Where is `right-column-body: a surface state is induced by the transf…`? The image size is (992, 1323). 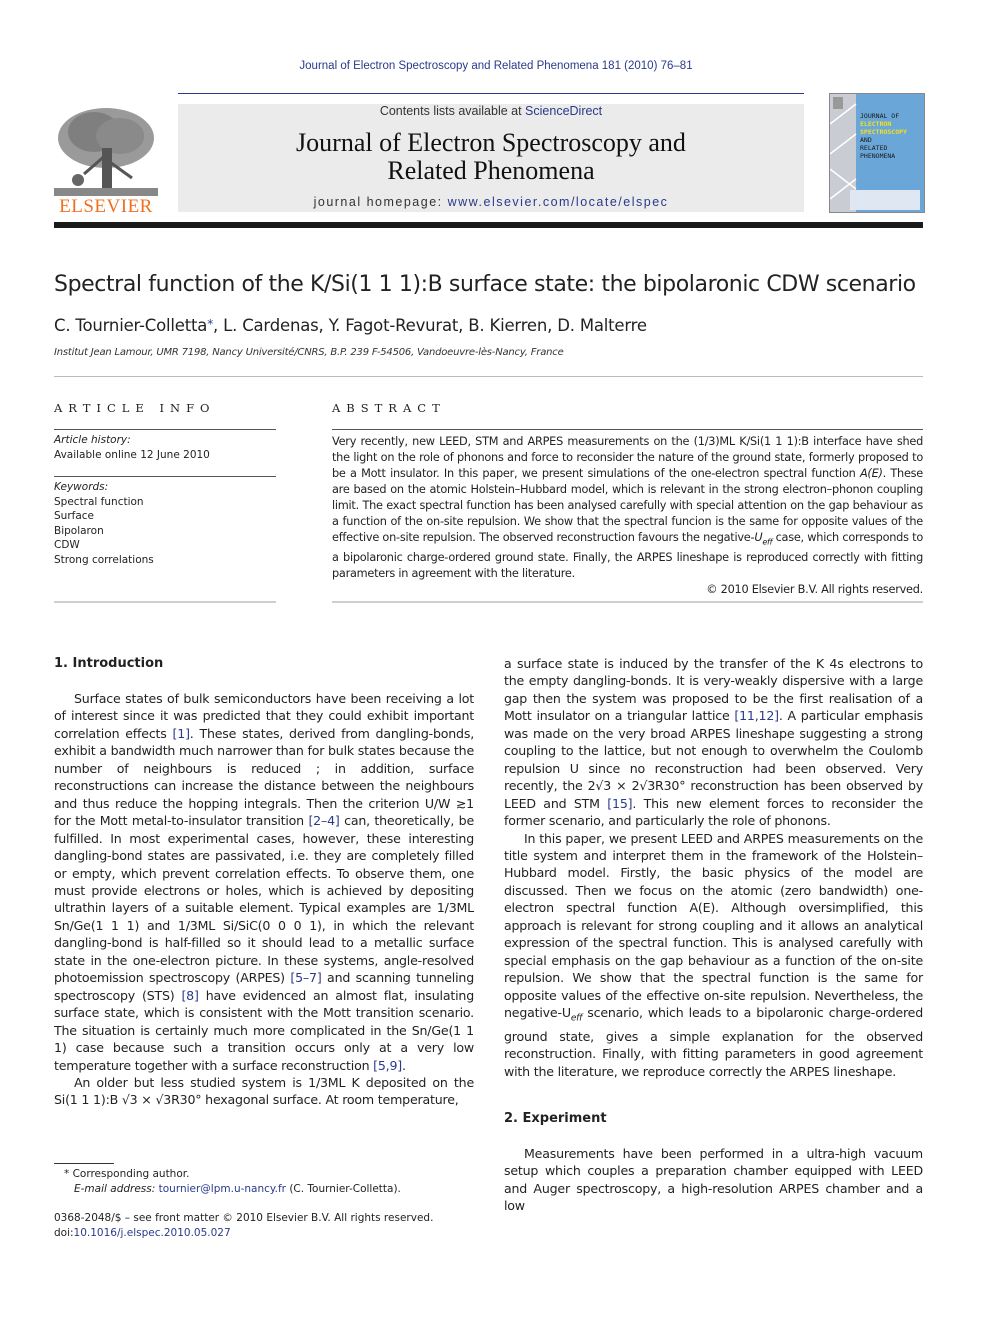
right-column-body: a surface state is induced by the transf… is located at coordinates (713, 867).